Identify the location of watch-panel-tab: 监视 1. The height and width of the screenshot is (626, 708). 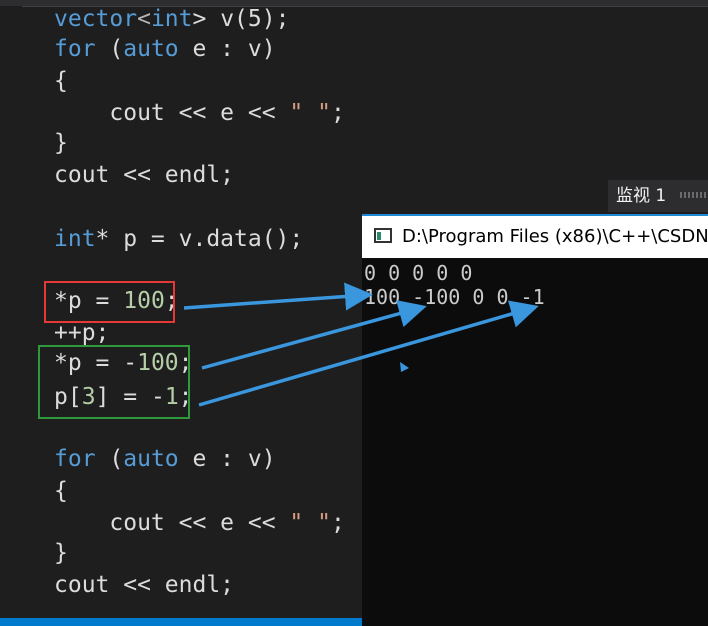
(658, 196).